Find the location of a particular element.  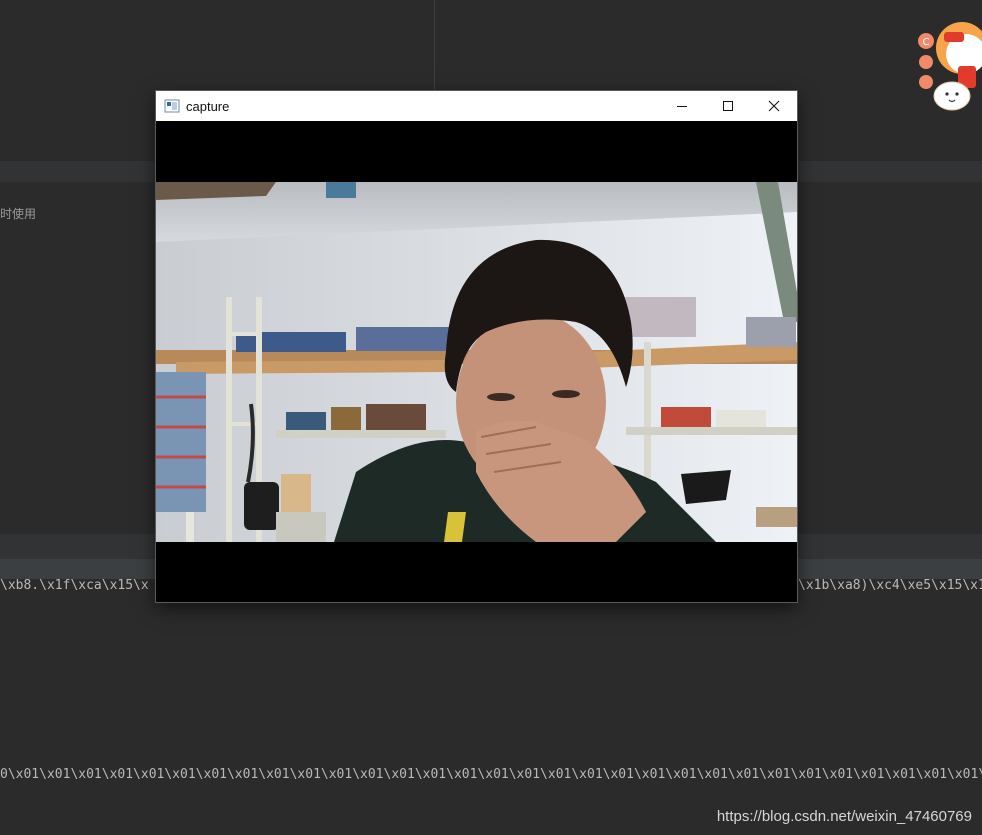

window-titlebar: capture is located at coordinates (476, 106).